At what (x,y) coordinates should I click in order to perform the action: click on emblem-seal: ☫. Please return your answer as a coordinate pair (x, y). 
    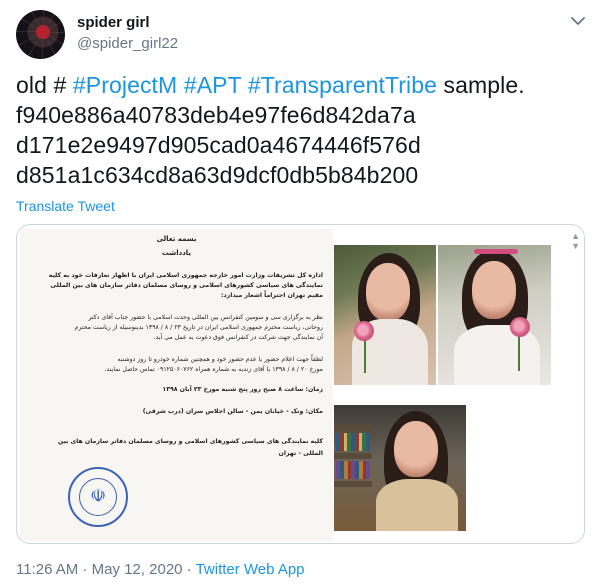
    Looking at the image, I should click on (98, 497).